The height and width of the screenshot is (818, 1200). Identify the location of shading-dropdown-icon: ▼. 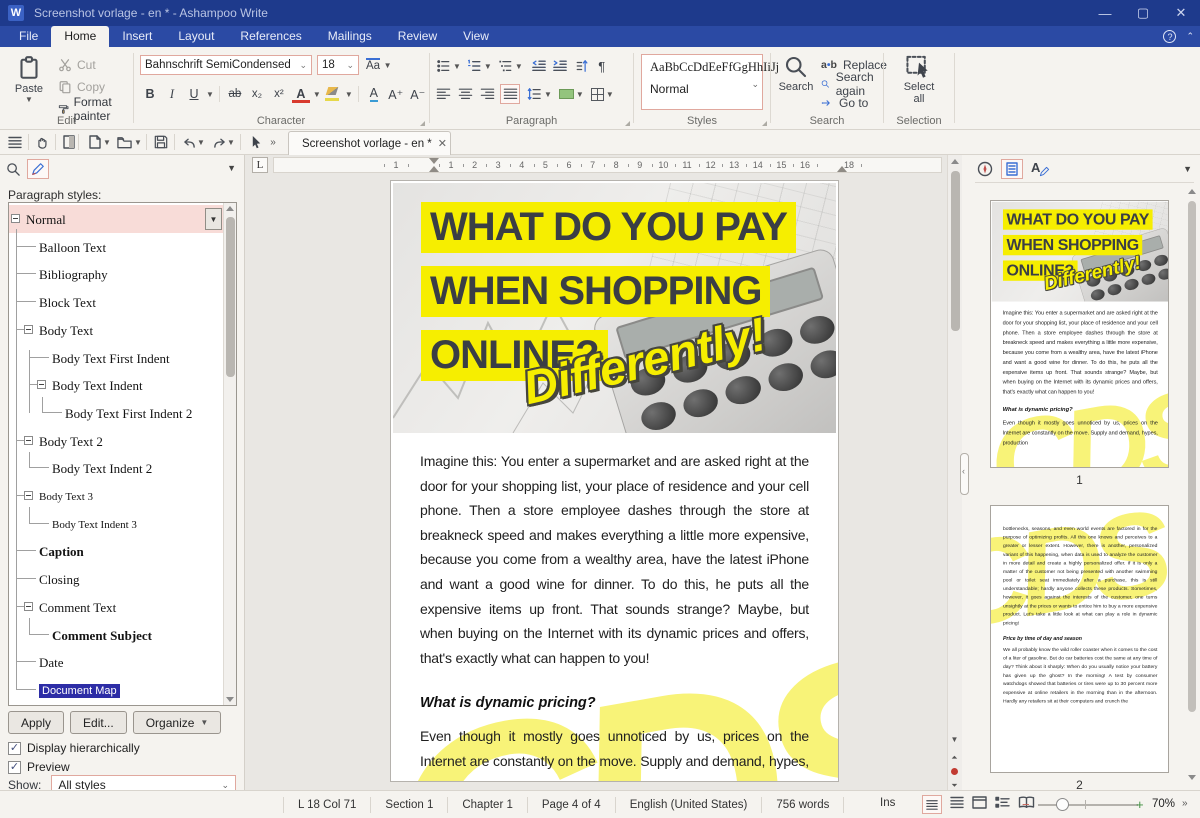
(580, 94).